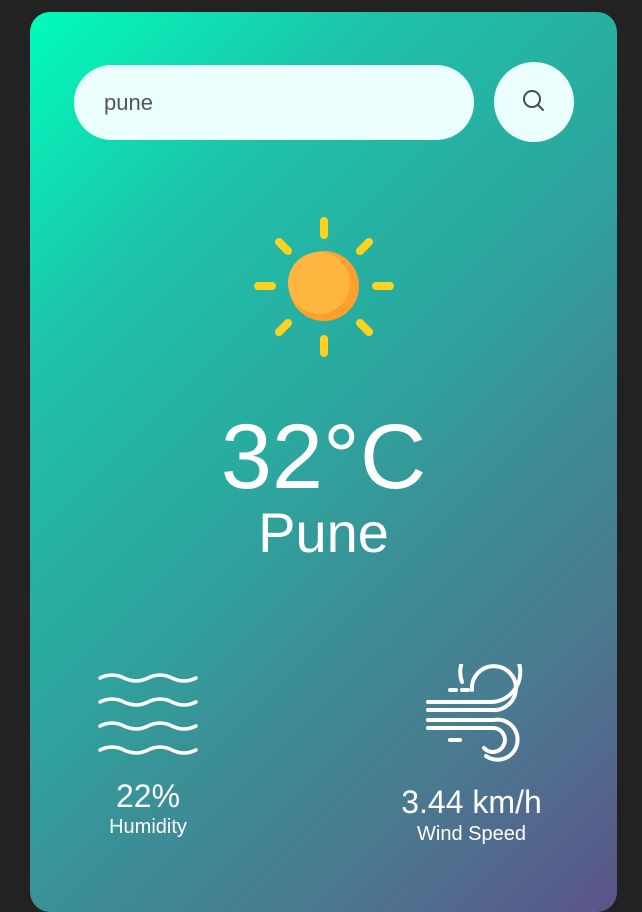 This screenshot has width=642, height=912. What do you see at coordinates (274, 102) in the screenshot?
I see `search-input` at bounding box center [274, 102].